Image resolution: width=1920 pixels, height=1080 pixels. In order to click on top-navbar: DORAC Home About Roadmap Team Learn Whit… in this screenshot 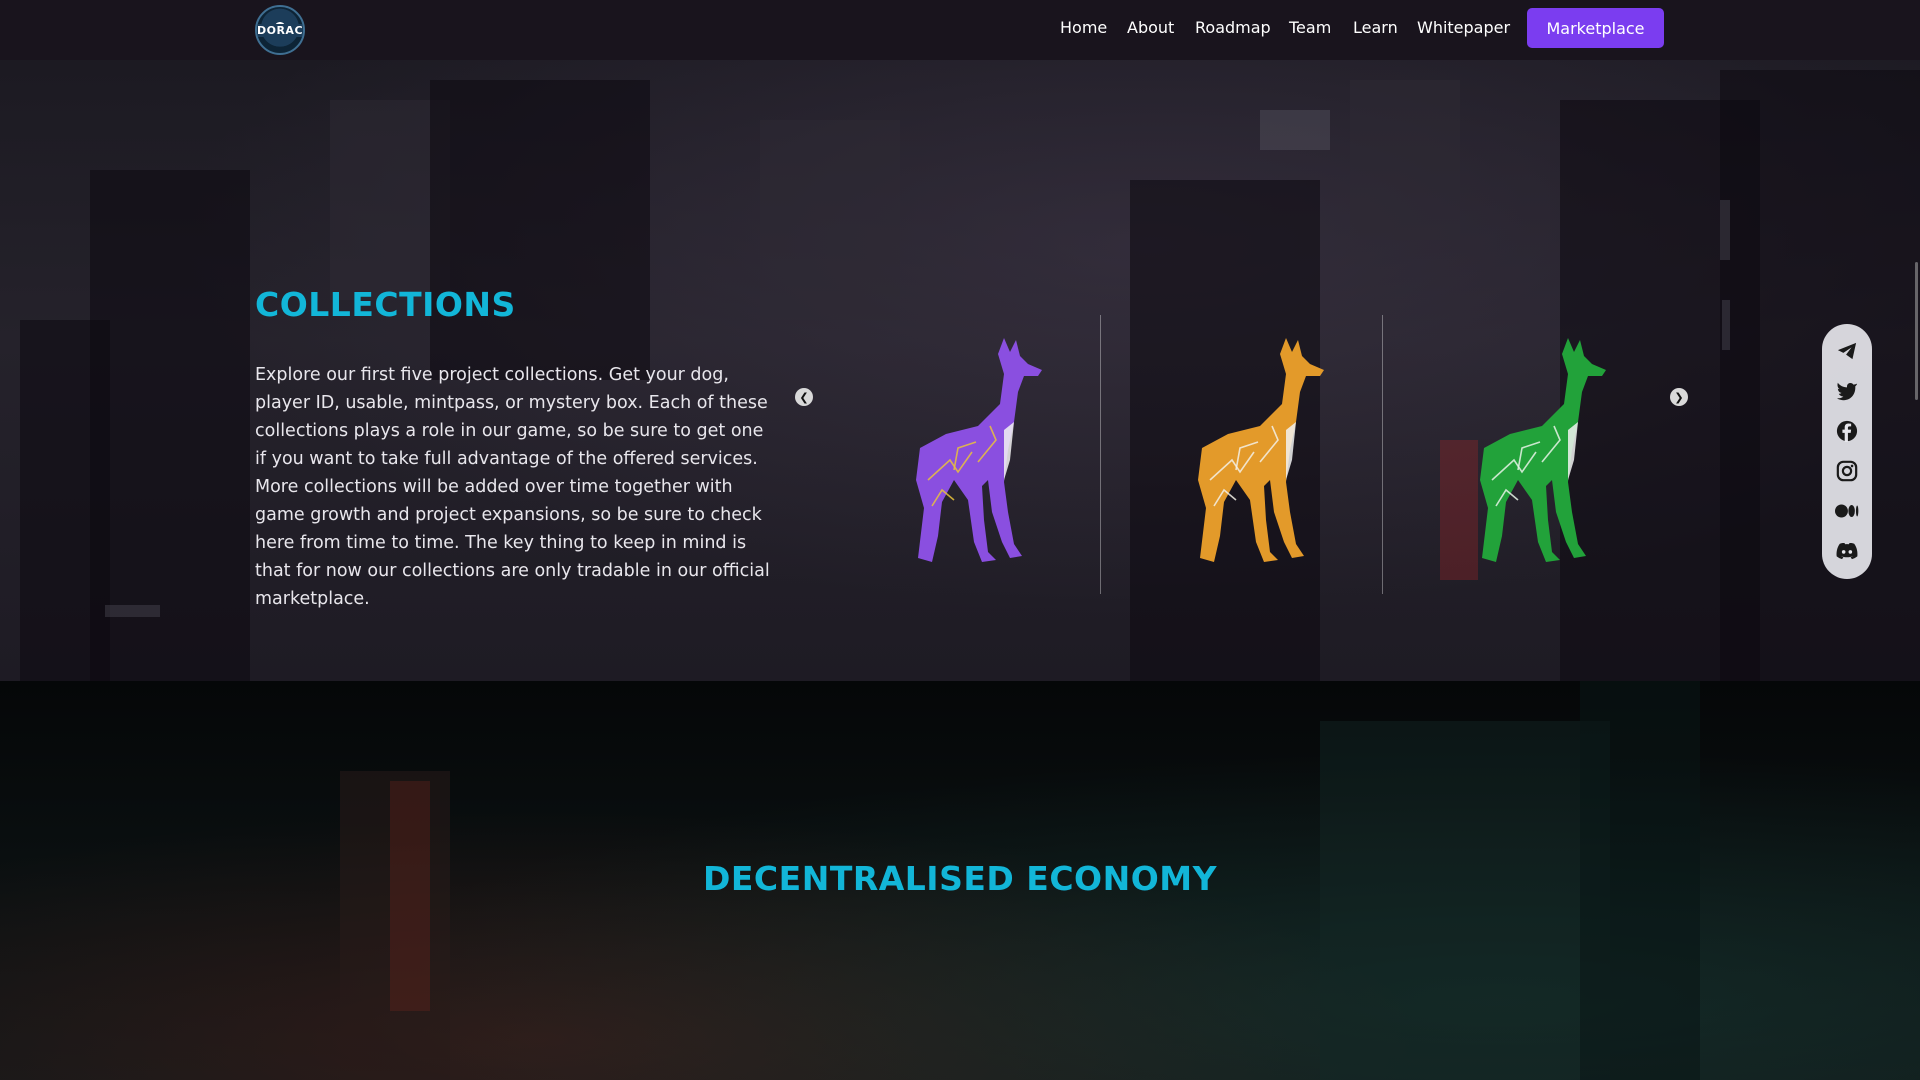, I will do `click(960, 30)`.